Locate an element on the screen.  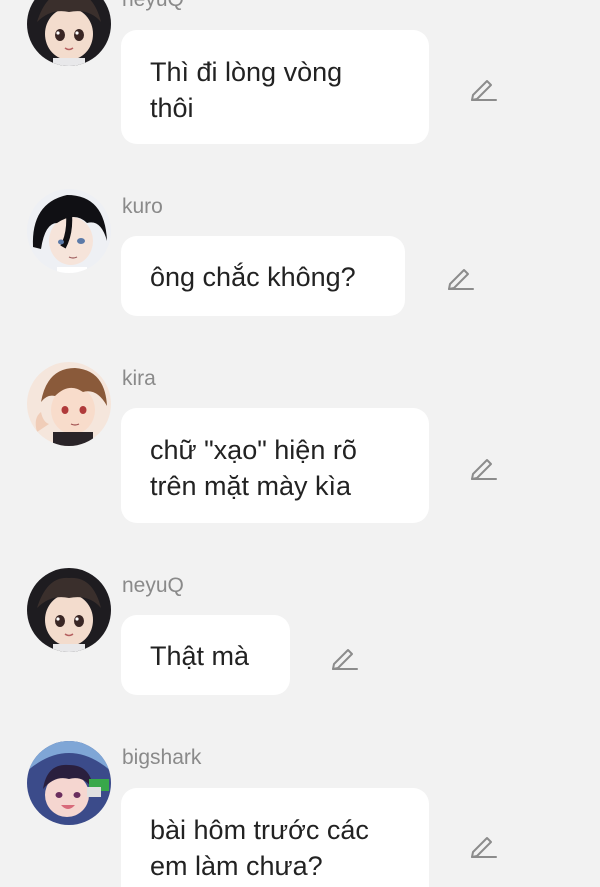
avatar-kira is located at coordinates (69, 404).